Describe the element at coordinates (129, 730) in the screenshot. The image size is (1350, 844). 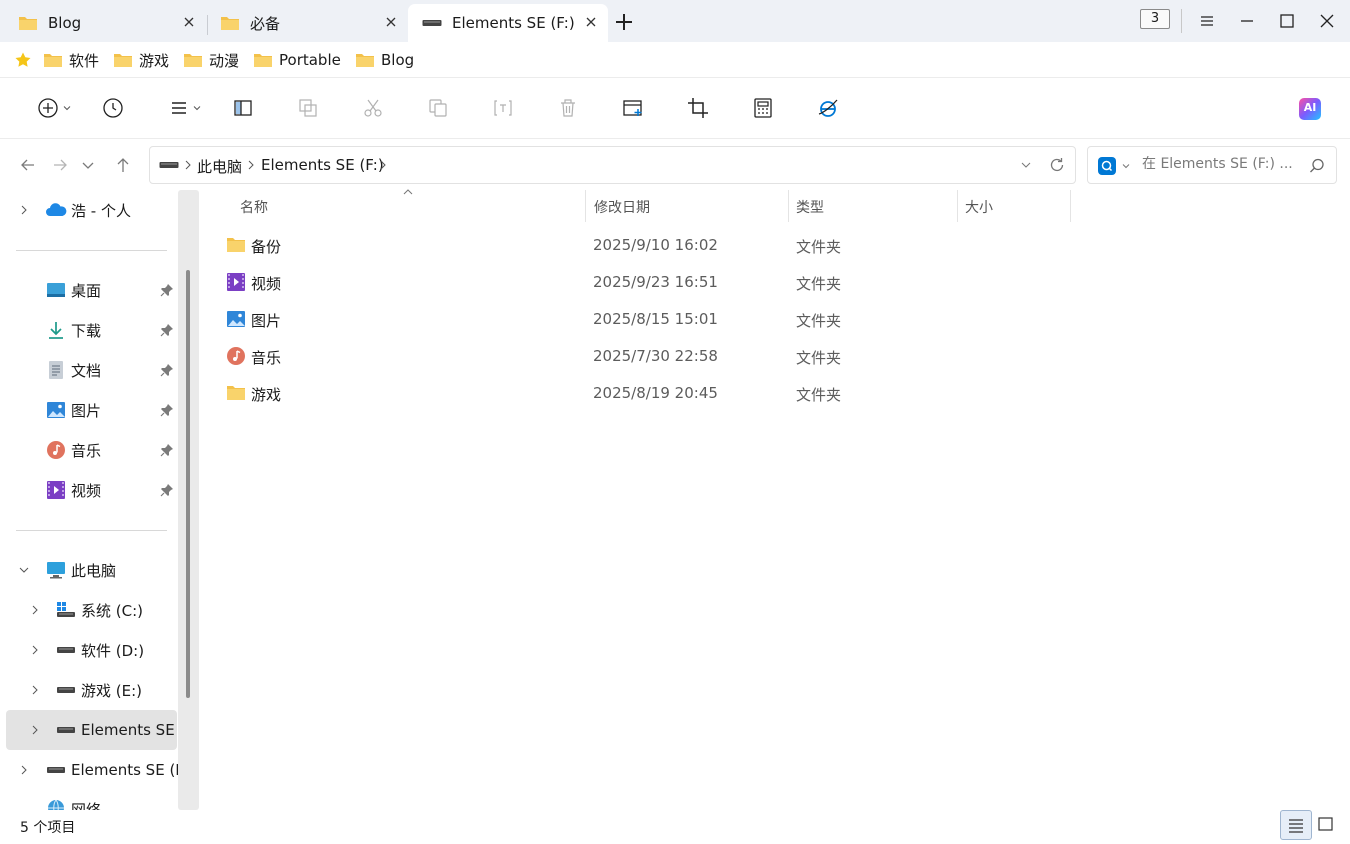
I see `sidebar-label: Elements SE (` at that location.